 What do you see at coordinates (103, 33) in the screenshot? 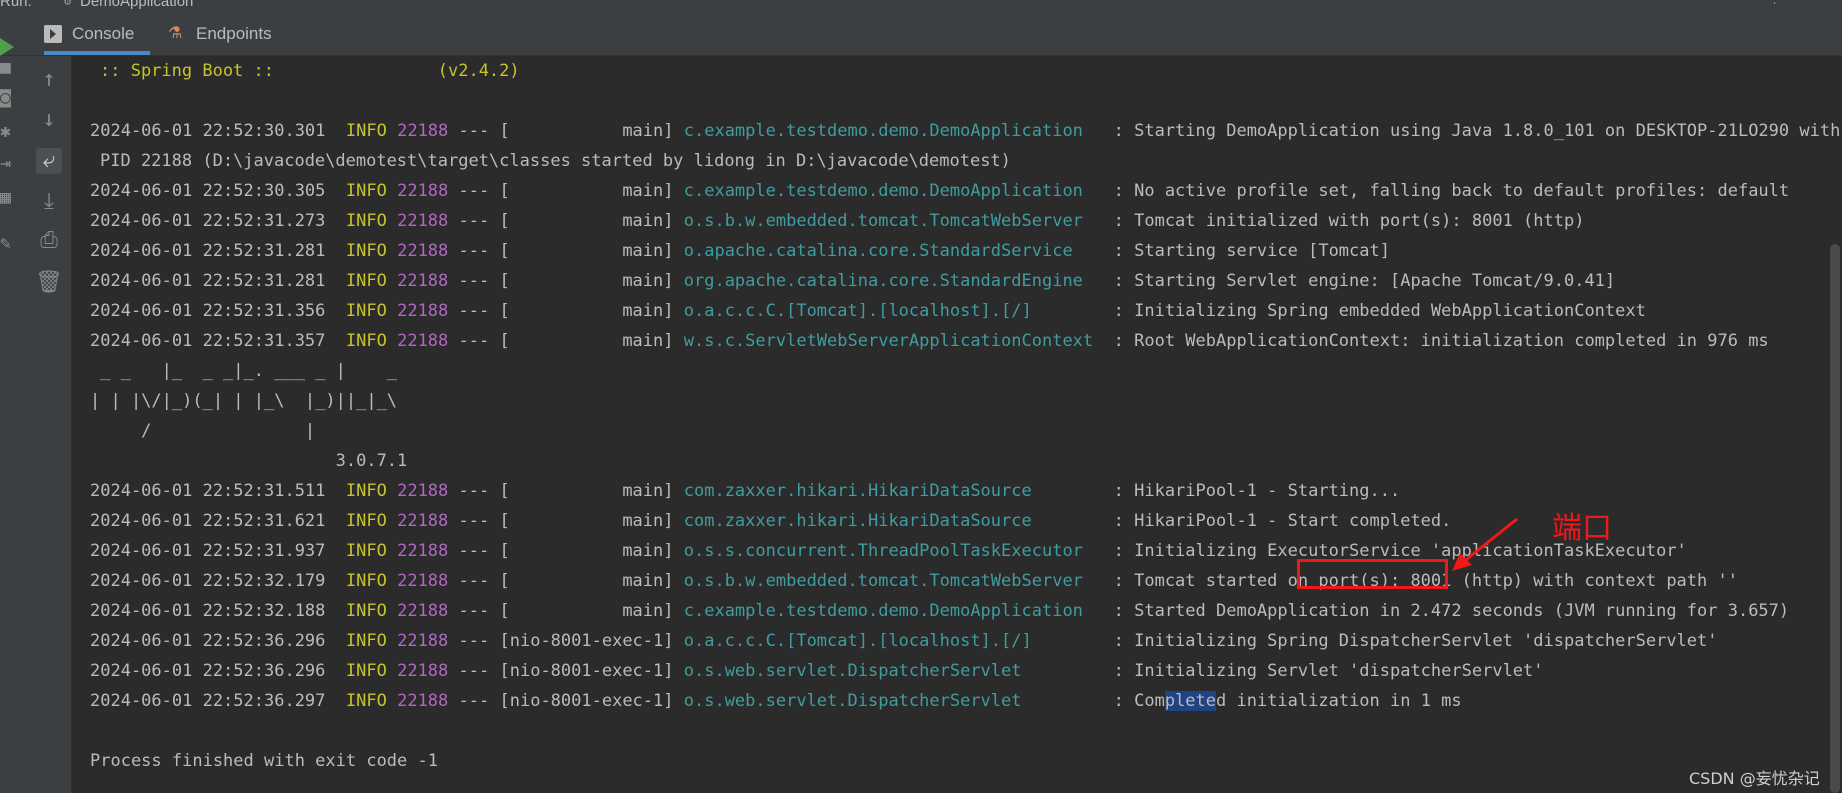
I see `tab-console-label: Console` at bounding box center [103, 33].